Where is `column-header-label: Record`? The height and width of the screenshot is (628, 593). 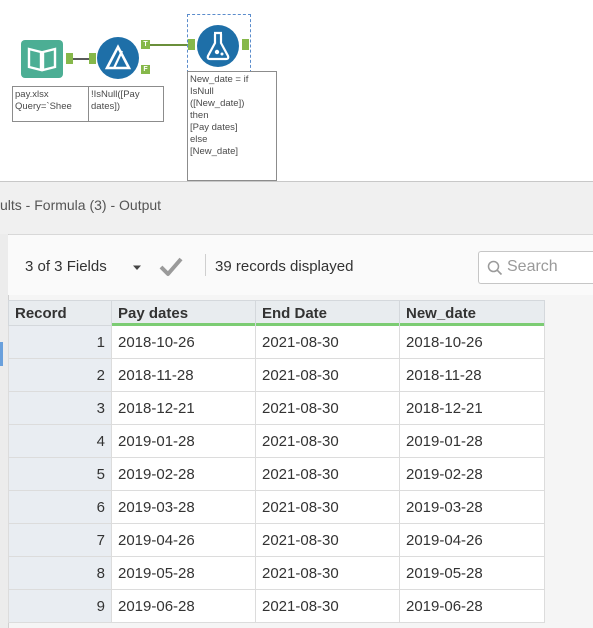 column-header-label: Record is located at coordinates (41, 313).